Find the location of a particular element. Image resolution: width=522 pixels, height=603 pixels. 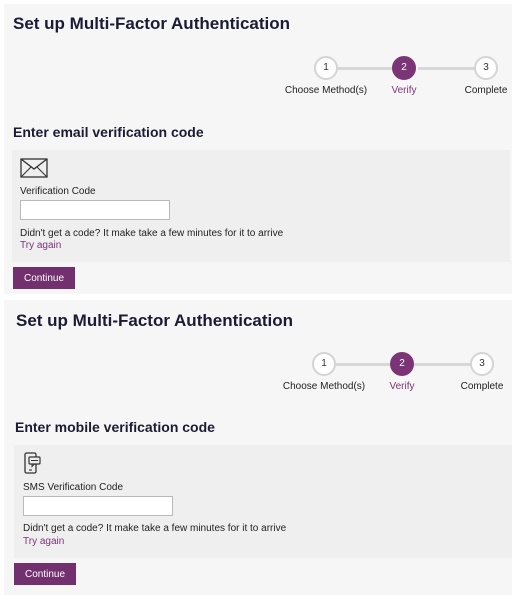

envelope-icon is located at coordinates (34, 170).